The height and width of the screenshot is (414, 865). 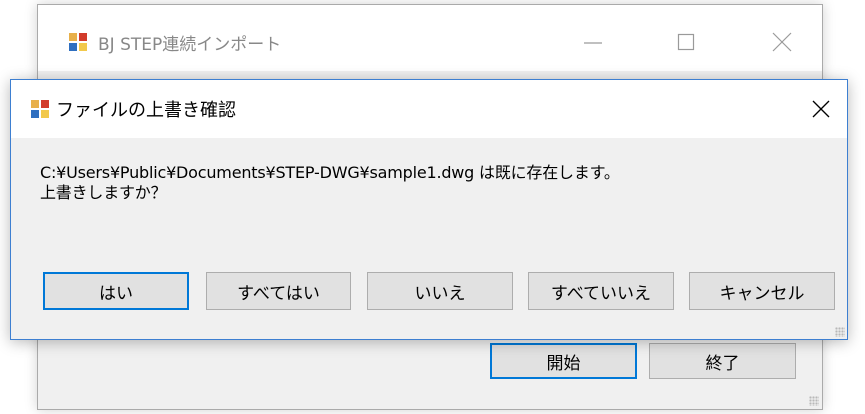 What do you see at coordinates (601, 291) in the screenshot?
I see `no-to-all-button: すべていいえ` at bounding box center [601, 291].